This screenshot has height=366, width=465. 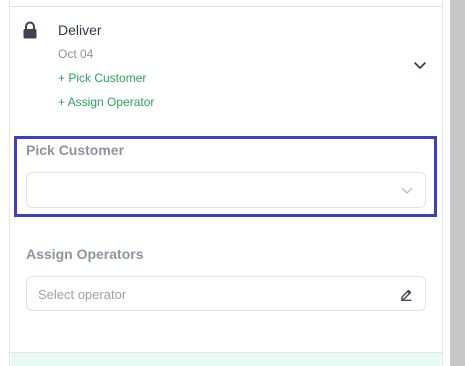 I want to click on pick-customer-link: + Pick Customer, so click(x=102, y=78).